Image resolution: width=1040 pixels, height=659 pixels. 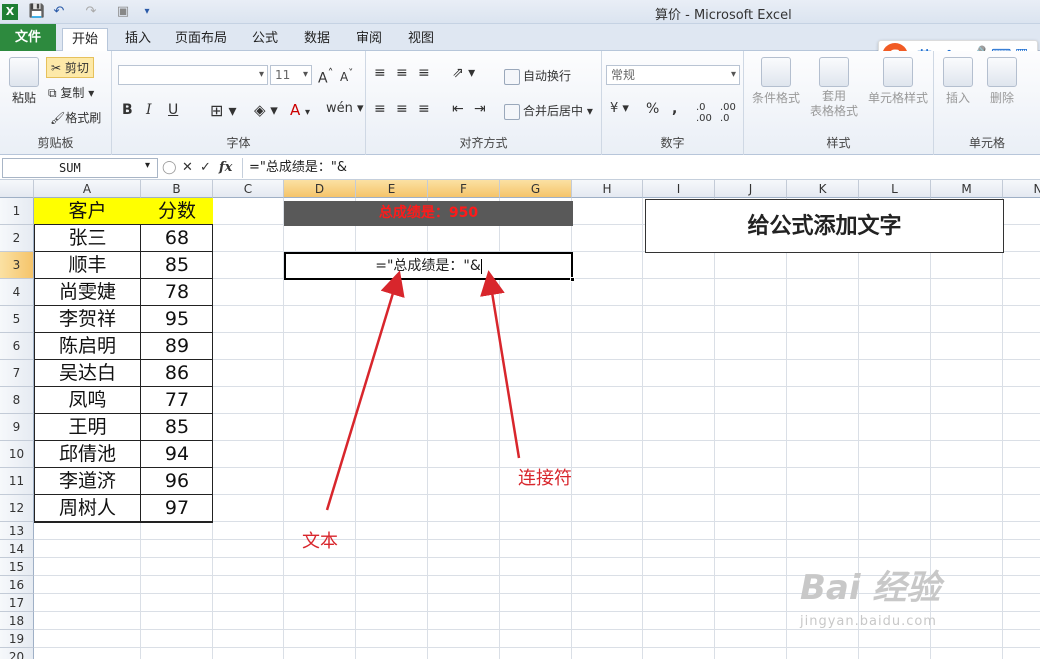 I want to click on row-header-15: 15, so click(x=17, y=567).